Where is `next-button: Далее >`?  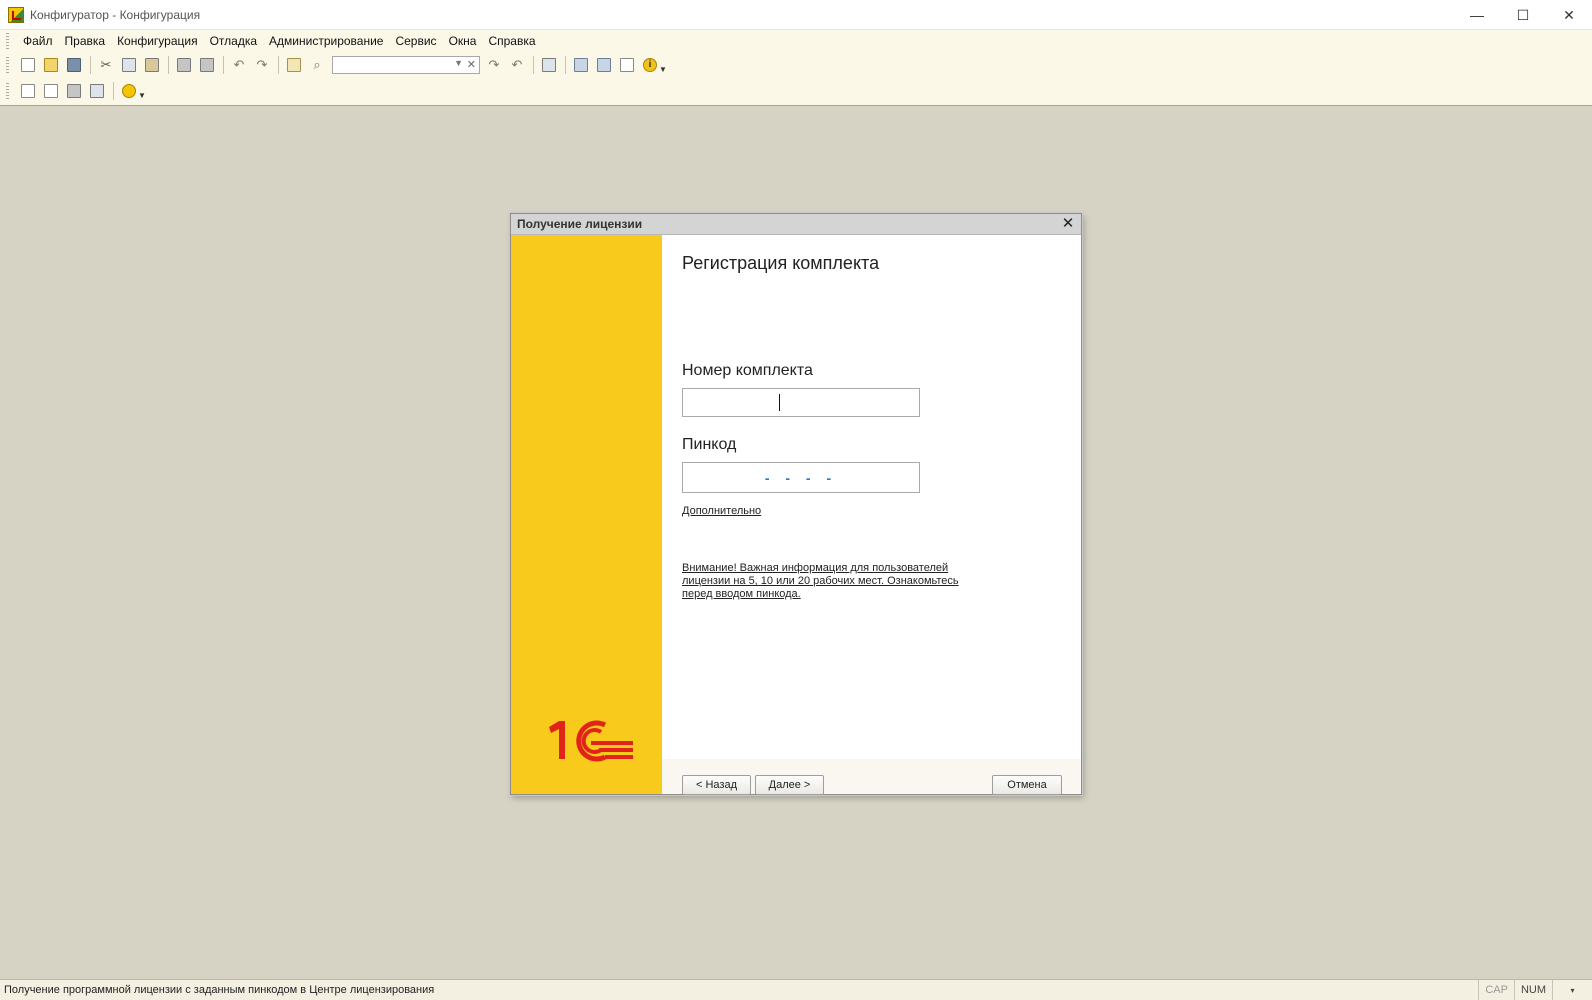 next-button: Далее > is located at coordinates (789, 785).